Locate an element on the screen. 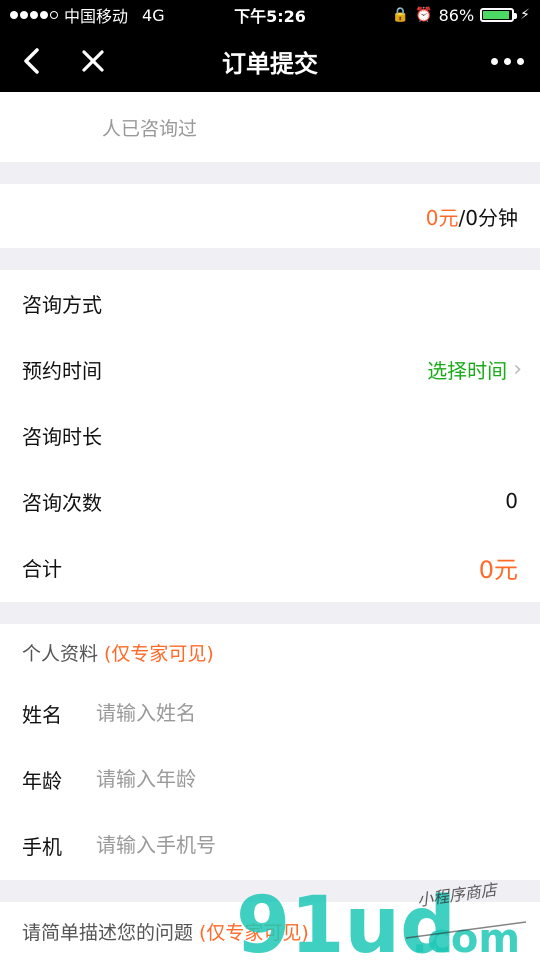 The image size is (540, 960). choose-time-label: 选择时间 is located at coordinates (467, 370).